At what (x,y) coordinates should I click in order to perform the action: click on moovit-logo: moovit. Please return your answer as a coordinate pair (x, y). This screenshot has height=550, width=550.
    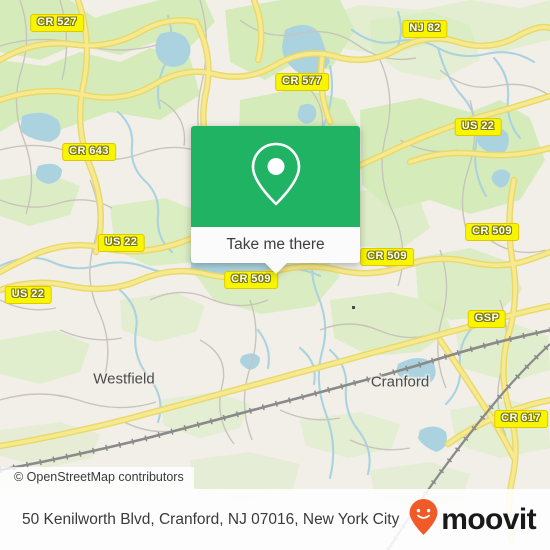
    Looking at the image, I should click on (472, 519).